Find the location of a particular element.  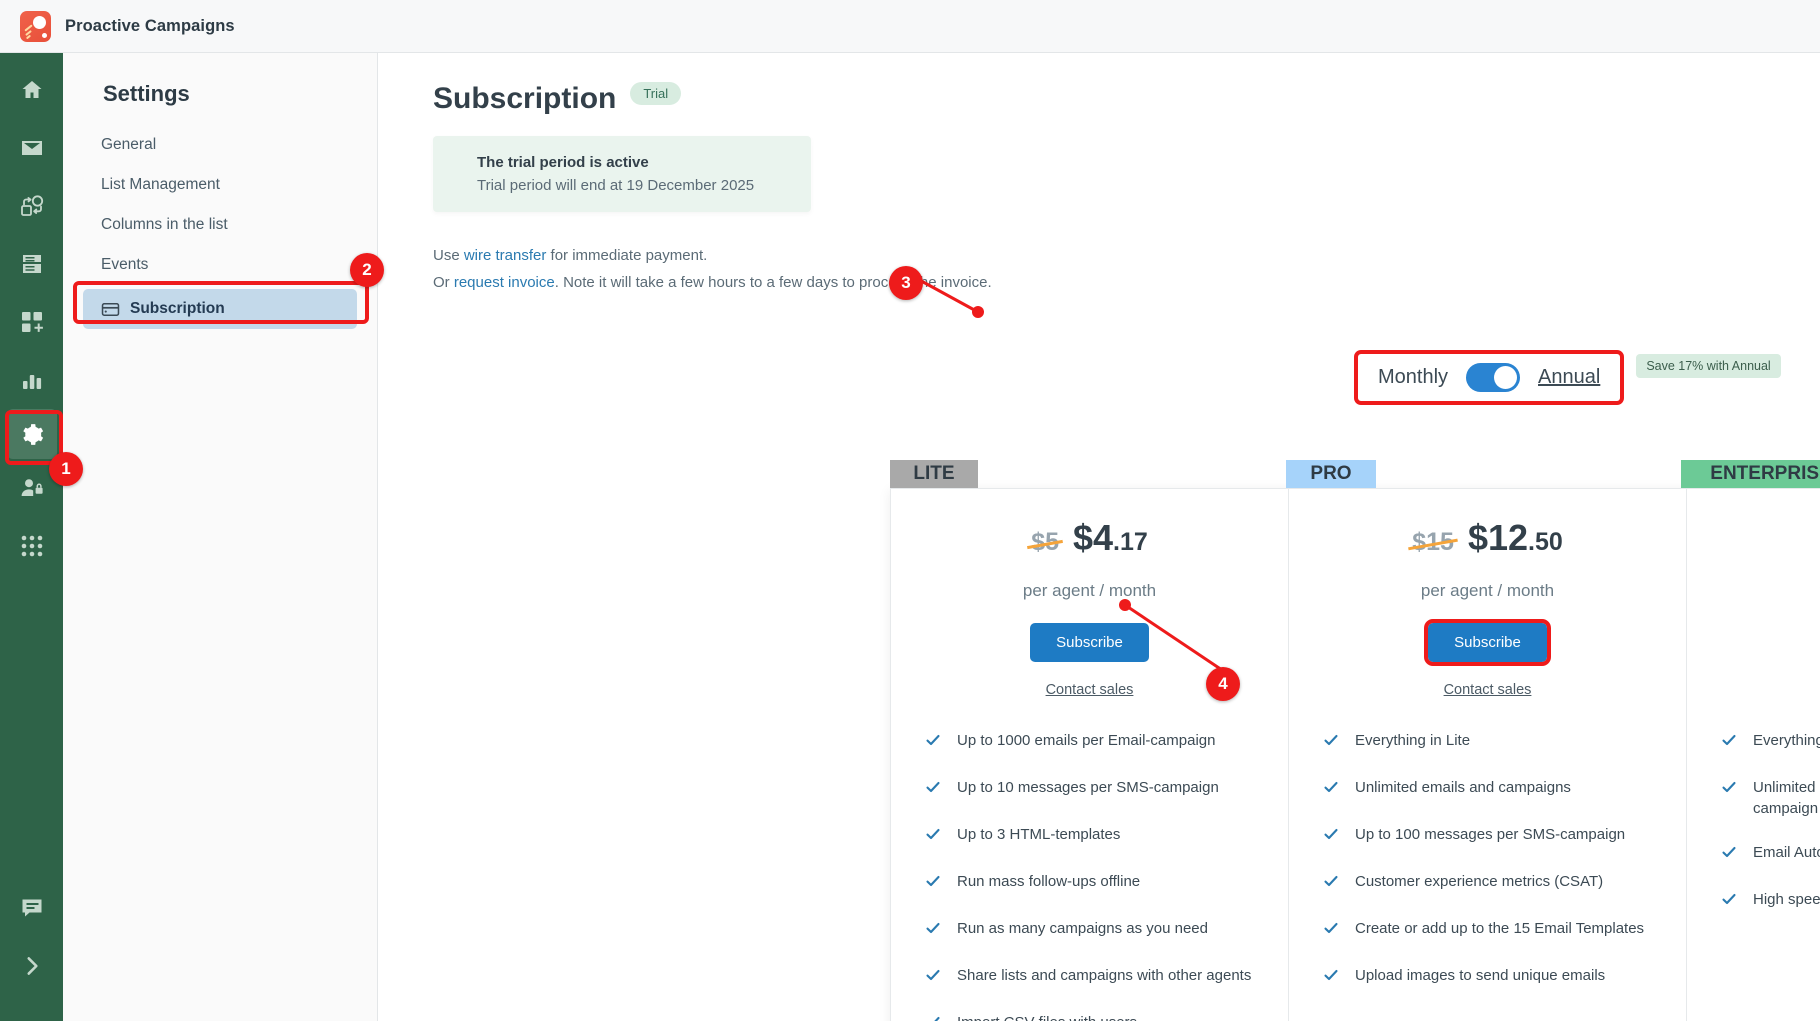

sidebar-item-events: Events is located at coordinates (220, 265).